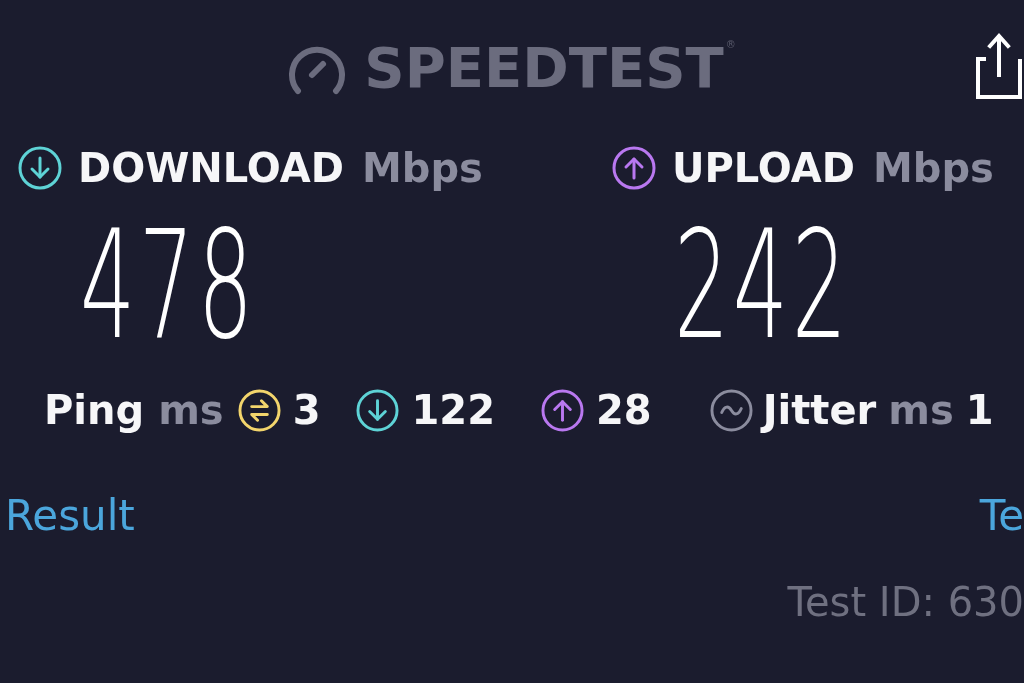 The width and height of the screenshot is (1024, 683). I want to click on share-icon, so click(999, 66).